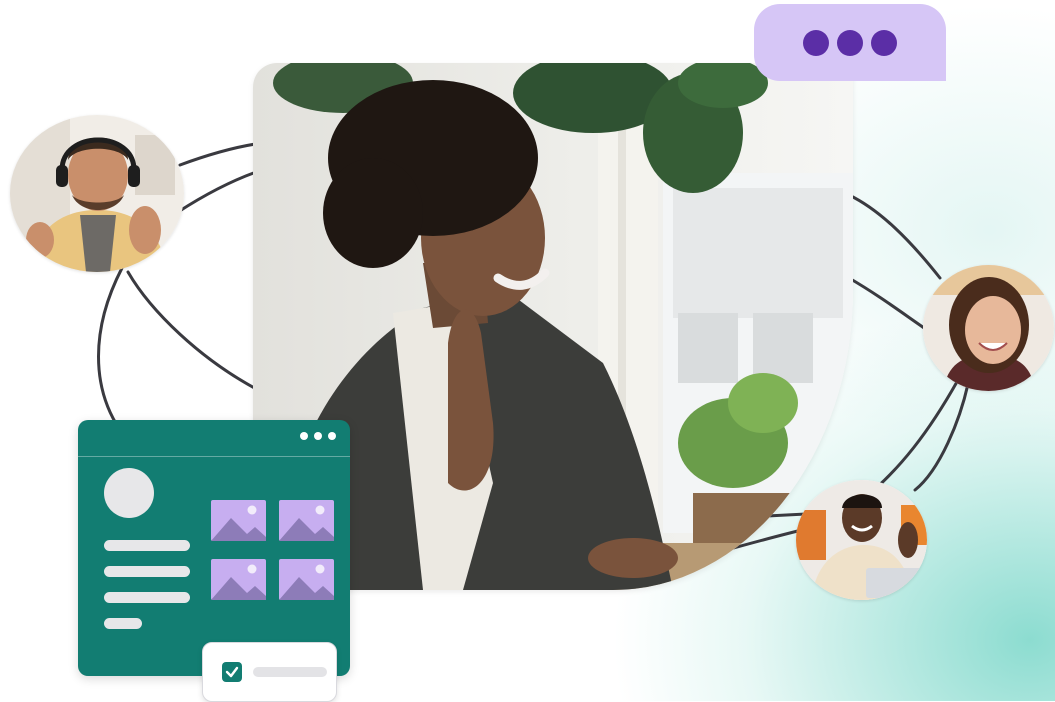  What do you see at coordinates (214, 456) in the screenshot?
I see `card-divider` at bounding box center [214, 456].